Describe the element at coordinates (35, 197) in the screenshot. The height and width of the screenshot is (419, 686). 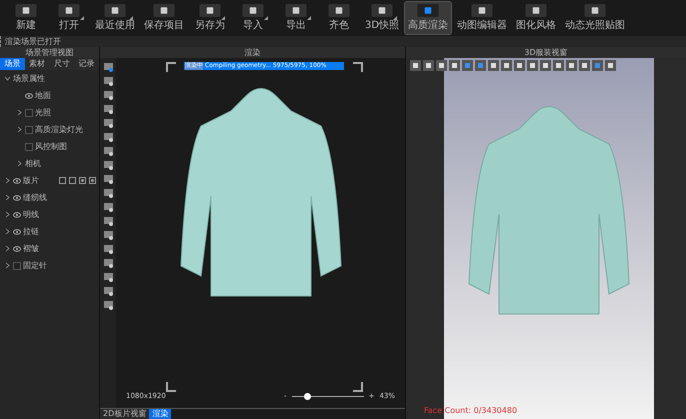
I see `tree-item: 缝纫线` at that location.